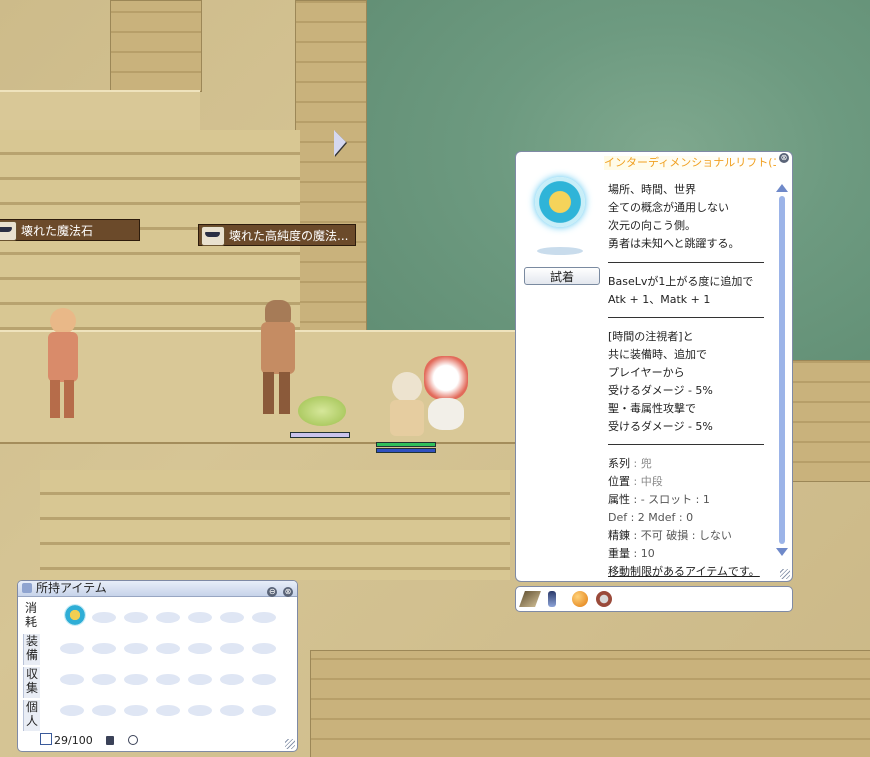 The width and height of the screenshot is (870, 757). What do you see at coordinates (690, 163) in the screenshot?
I see `item-title: インターディメンショナルリフト(エ` at bounding box center [690, 163].